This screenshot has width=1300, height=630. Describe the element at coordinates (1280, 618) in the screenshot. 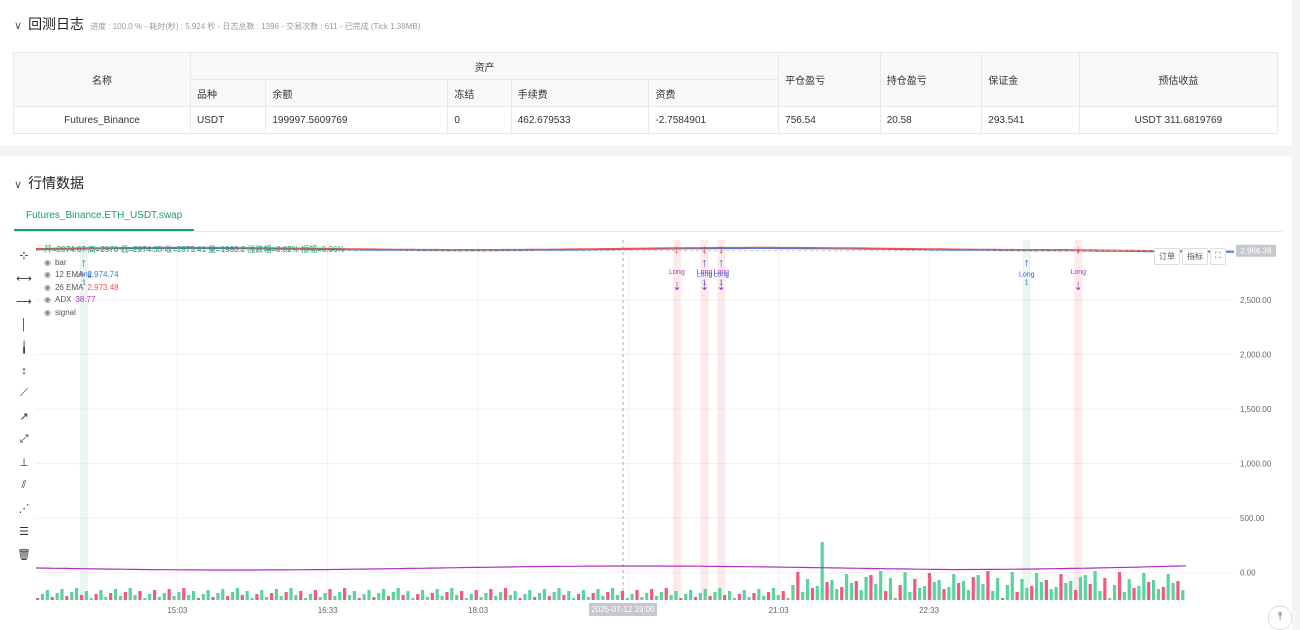

I see `scroll-top-icon: ⤒` at that location.